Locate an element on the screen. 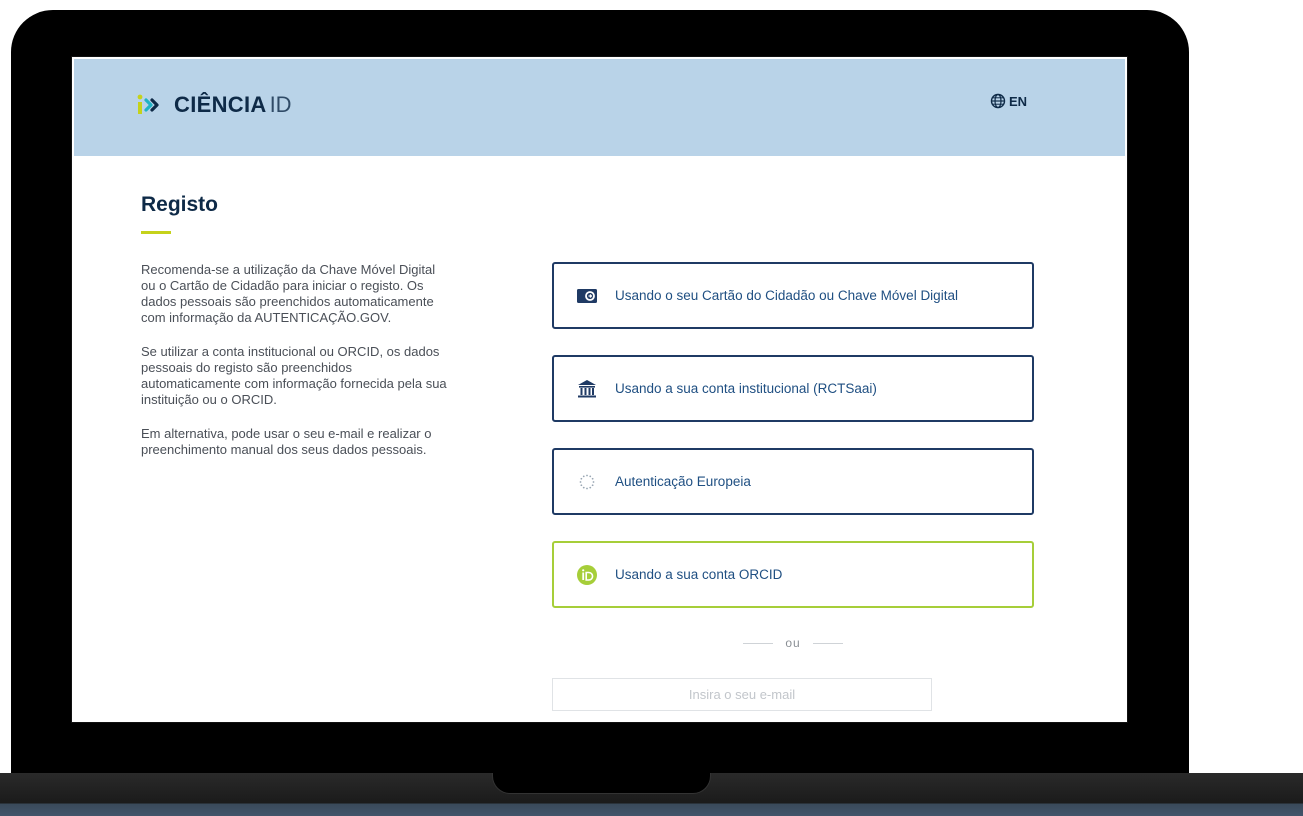 This screenshot has width=1303, height=816. email-input is located at coordinates (742, 694).